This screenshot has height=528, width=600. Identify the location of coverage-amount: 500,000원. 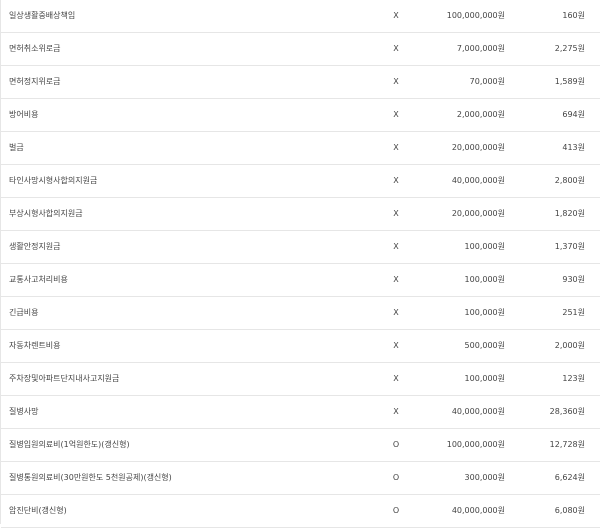
(484, 345).